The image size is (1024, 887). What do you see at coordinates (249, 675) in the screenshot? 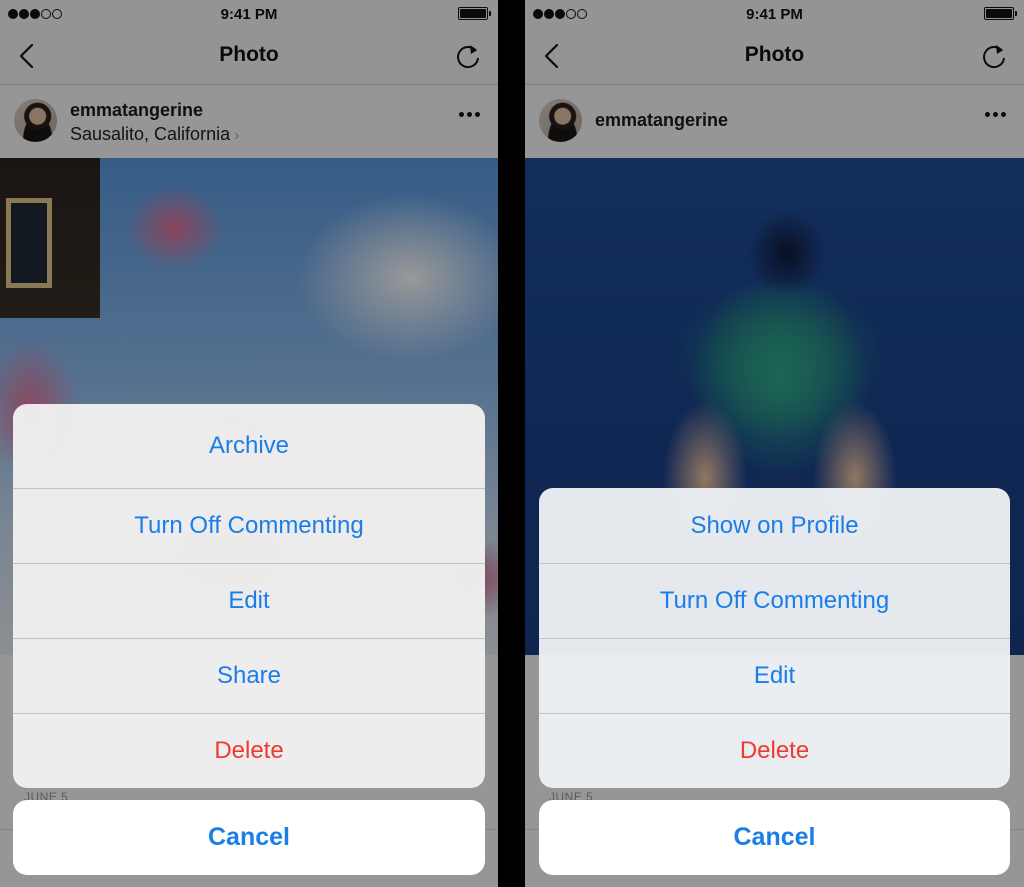
I see `share-button: Share` at bounding box center [249, 675].